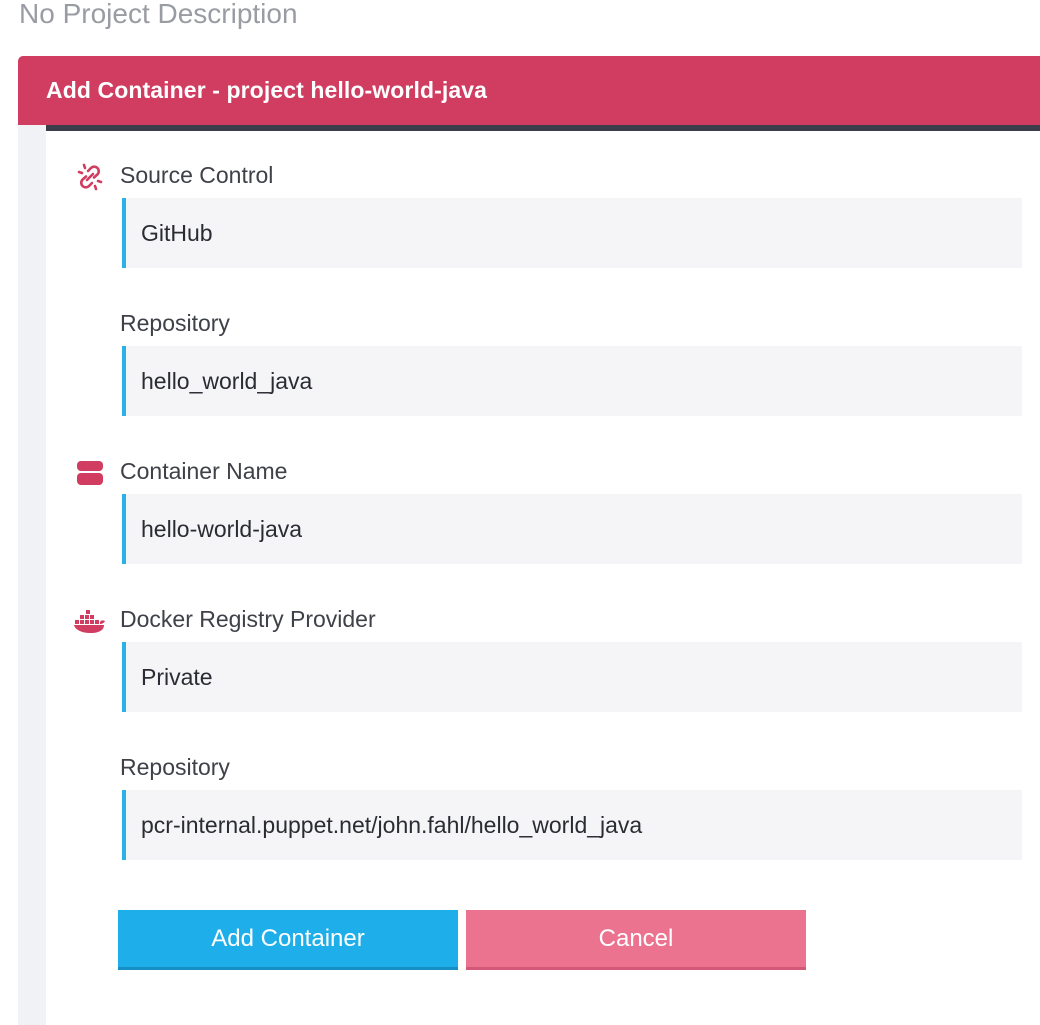 The height and width of the screenshot is (1025, 1040). I want to click on link-broken-icon, so click(90, 177).